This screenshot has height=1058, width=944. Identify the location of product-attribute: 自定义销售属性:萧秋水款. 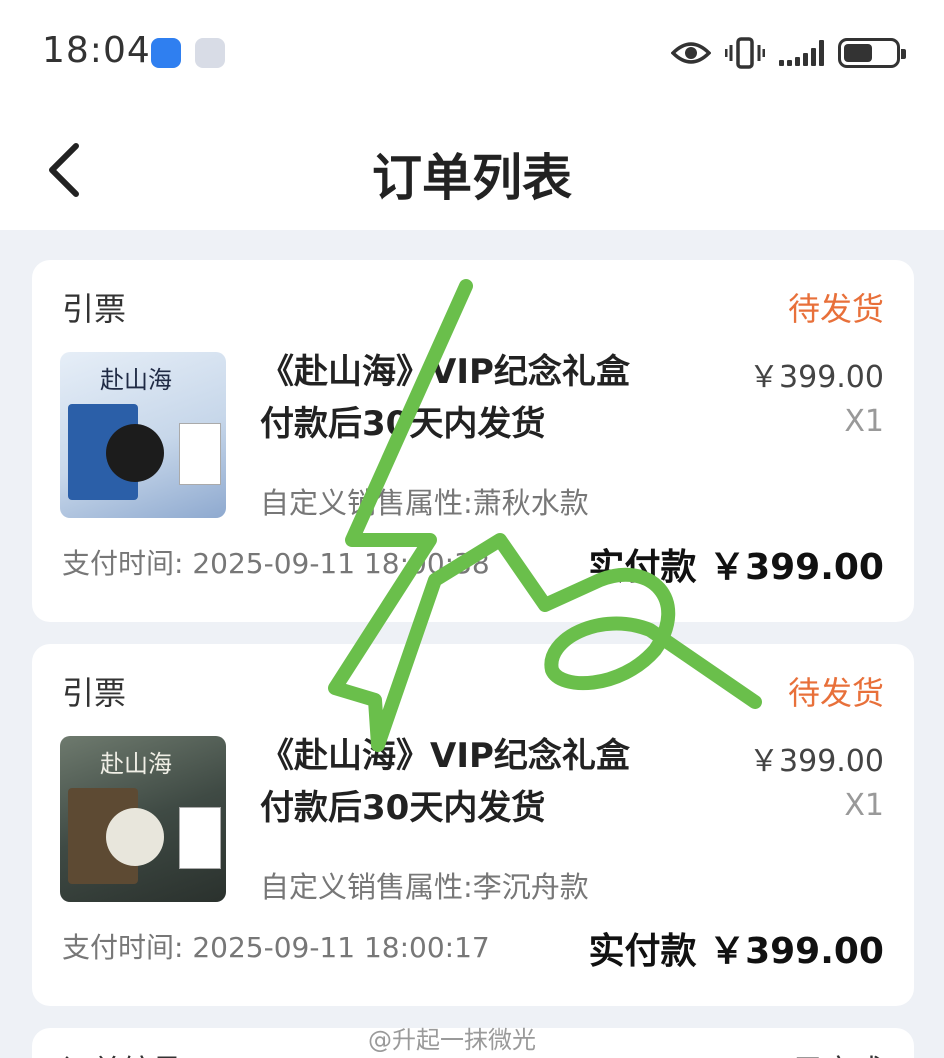
(424, 503).